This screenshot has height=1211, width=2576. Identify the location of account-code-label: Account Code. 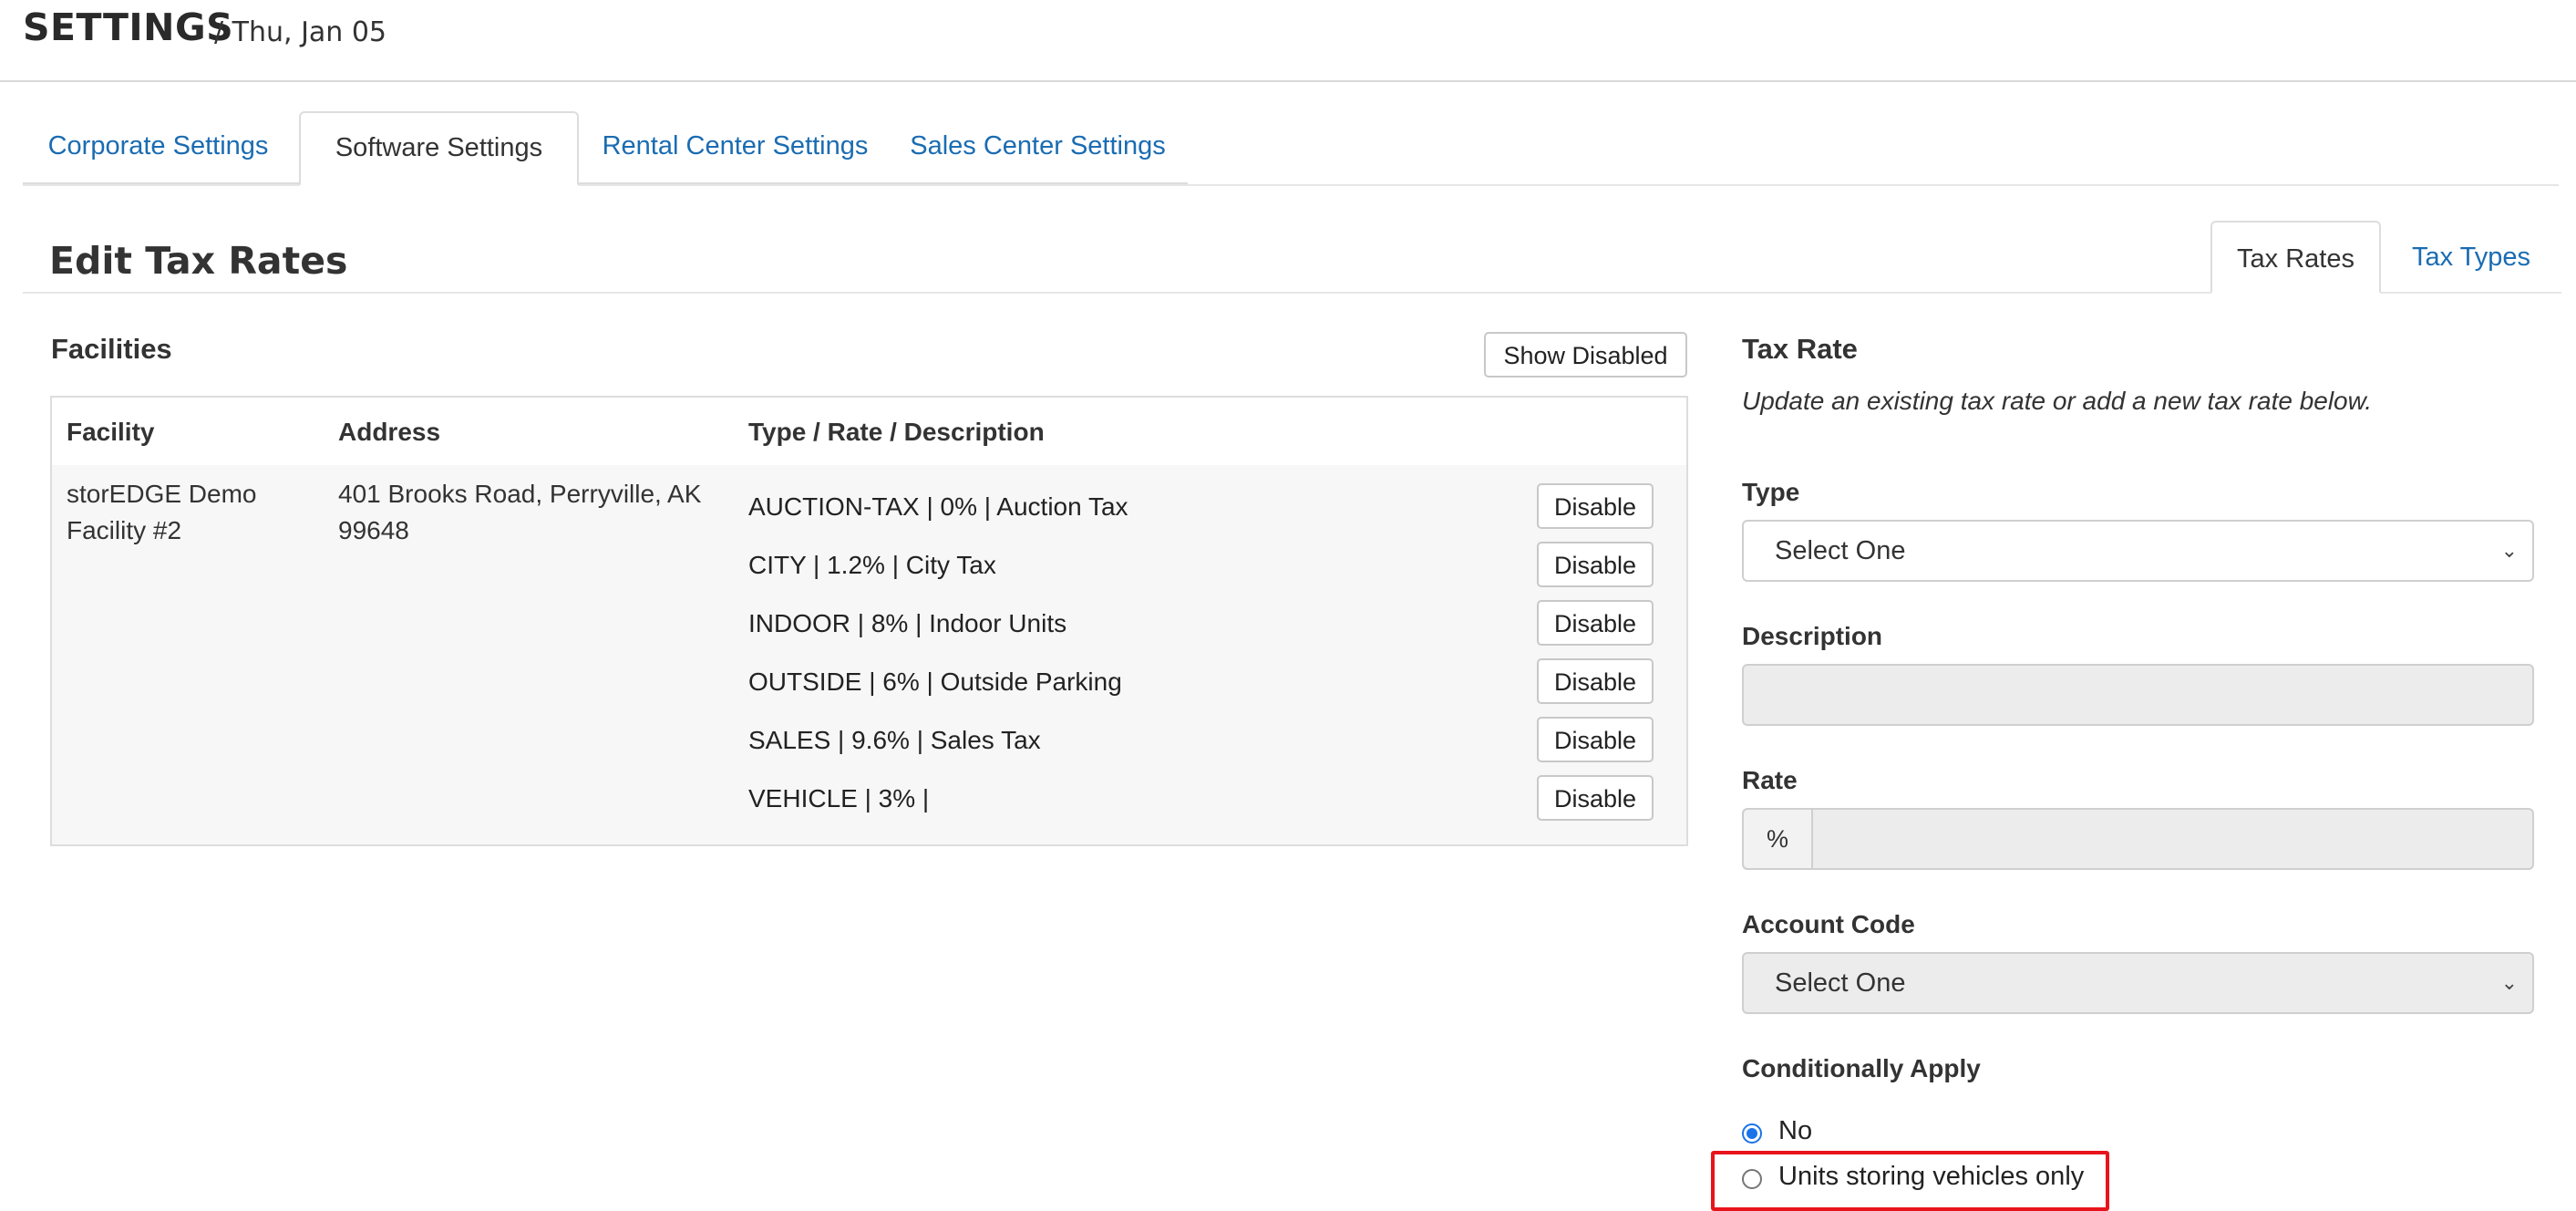
(1828, 924).